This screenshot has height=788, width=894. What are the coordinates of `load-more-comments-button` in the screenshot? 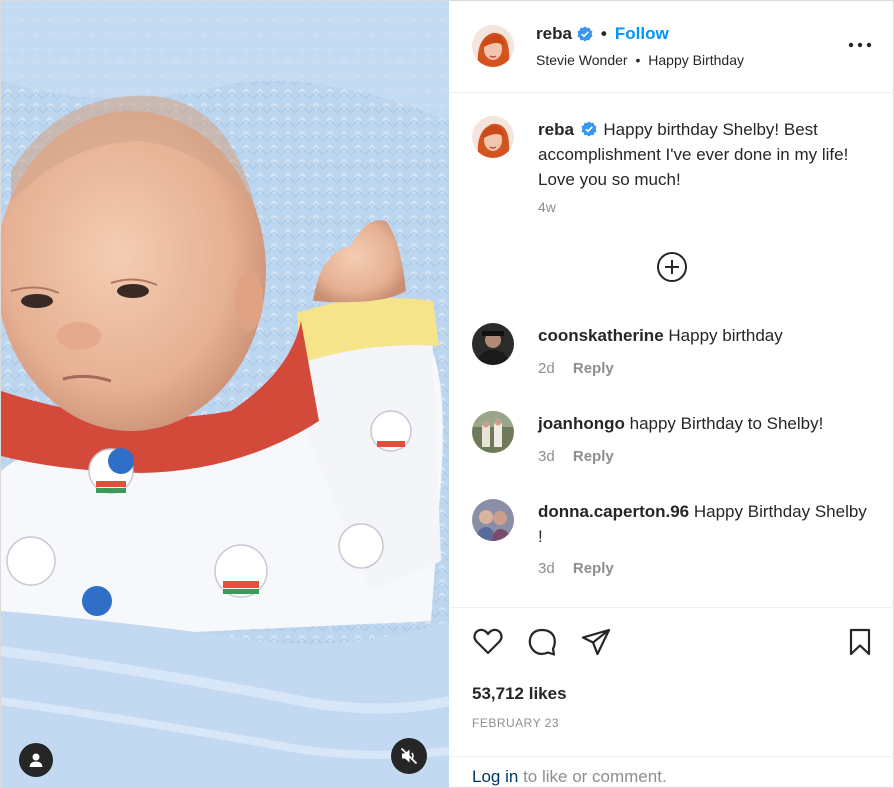 It's located at (672, 267).